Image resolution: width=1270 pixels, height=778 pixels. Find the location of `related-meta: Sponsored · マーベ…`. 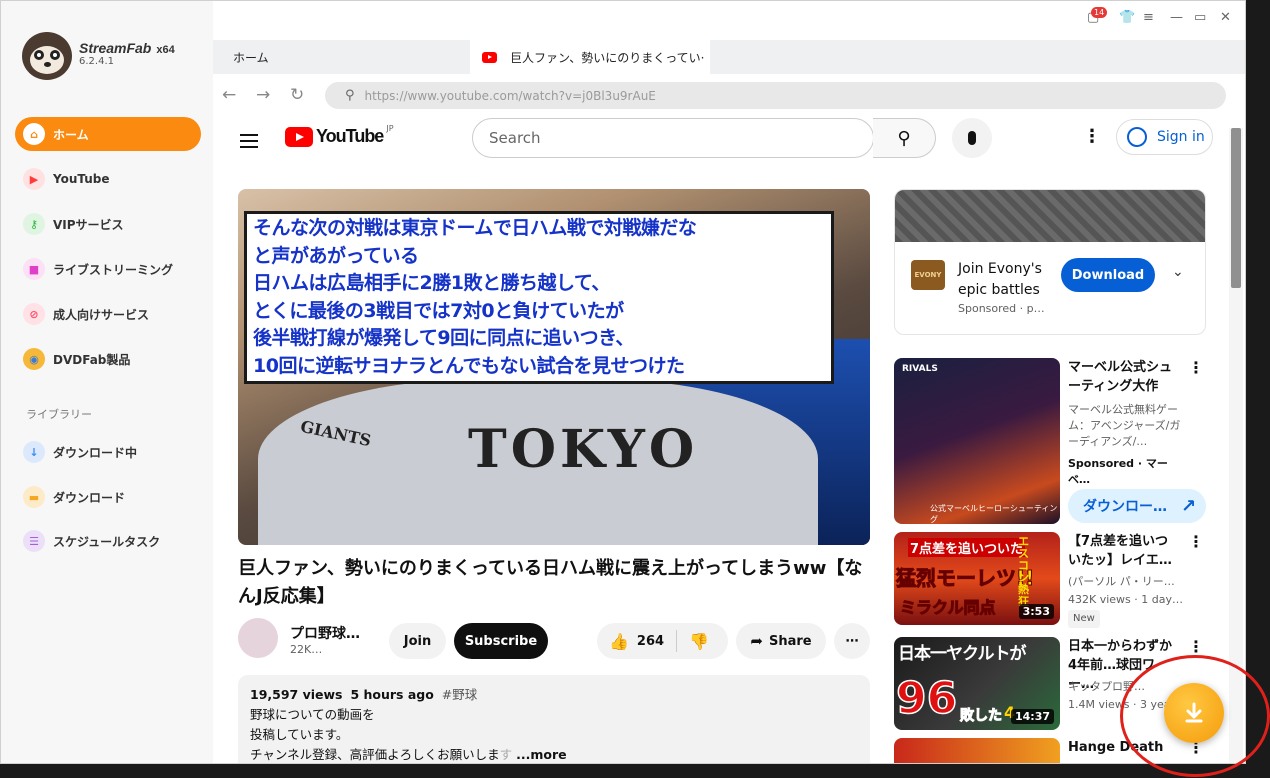

related-meta: Sponsored · マーベ… is located at coordinates (1118, 471).